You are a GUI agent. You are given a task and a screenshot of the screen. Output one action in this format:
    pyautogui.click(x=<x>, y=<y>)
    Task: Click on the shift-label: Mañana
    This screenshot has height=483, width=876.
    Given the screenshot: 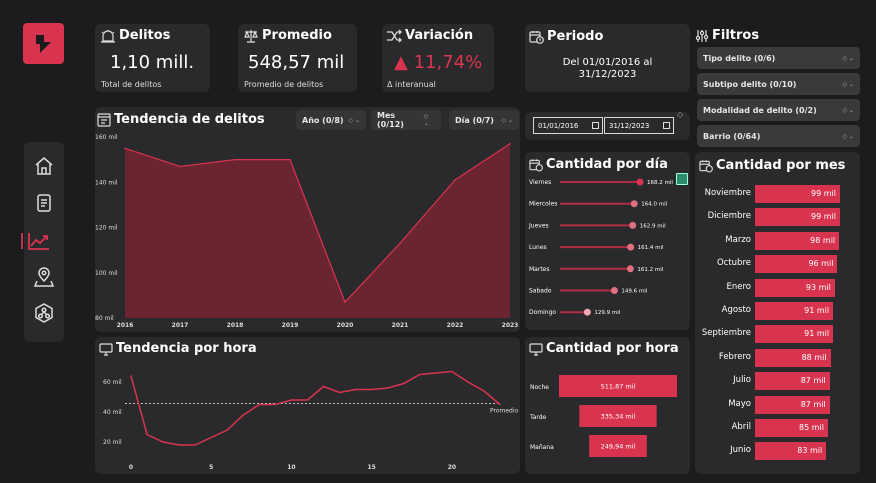 What is the action you would take?
    pyautogui.click(x=542, y=447)
    